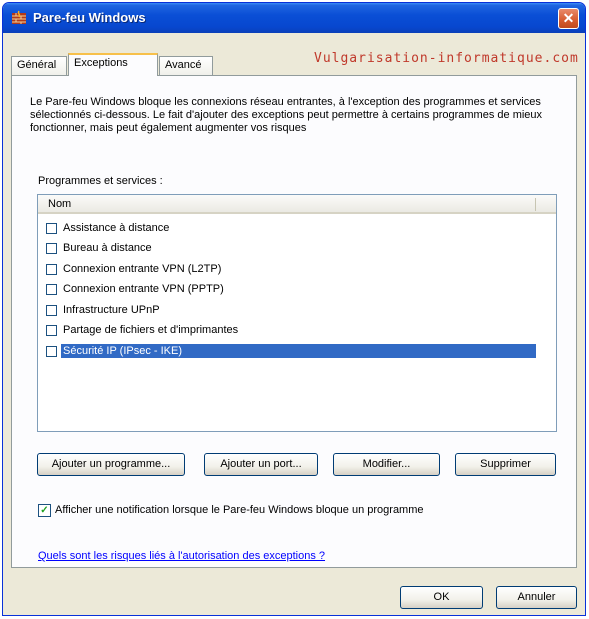  I want to click on column-separator, so click(535, 204).